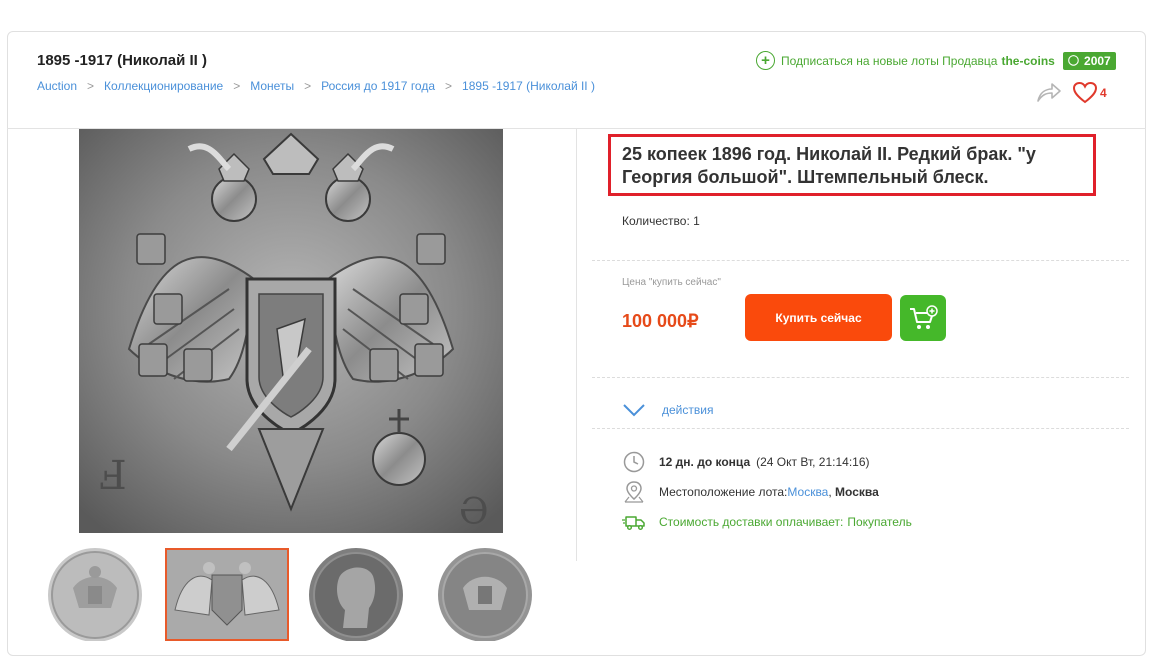 The width and height of the screenshot is (1153, 658). Describe the element at coordinates (723, 492) in the screenshot. I see `location-label: Местоположение лота:` at that location.